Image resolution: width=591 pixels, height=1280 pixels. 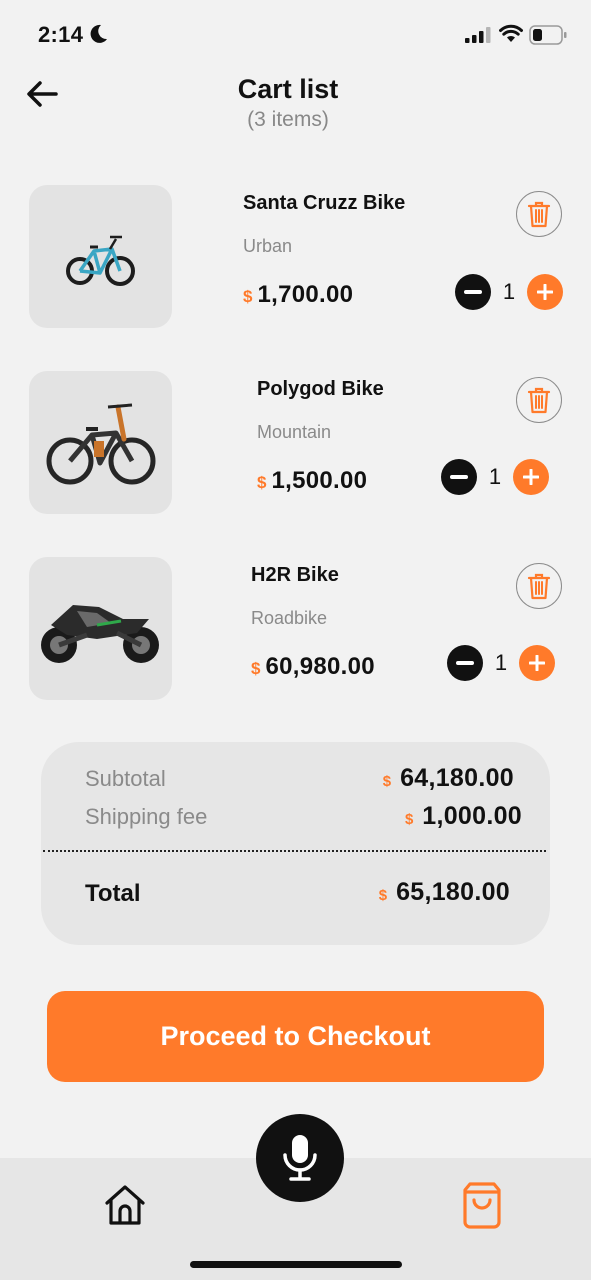 I want to click on product-price: $ 1,500.00, so click(x=312, y=481).